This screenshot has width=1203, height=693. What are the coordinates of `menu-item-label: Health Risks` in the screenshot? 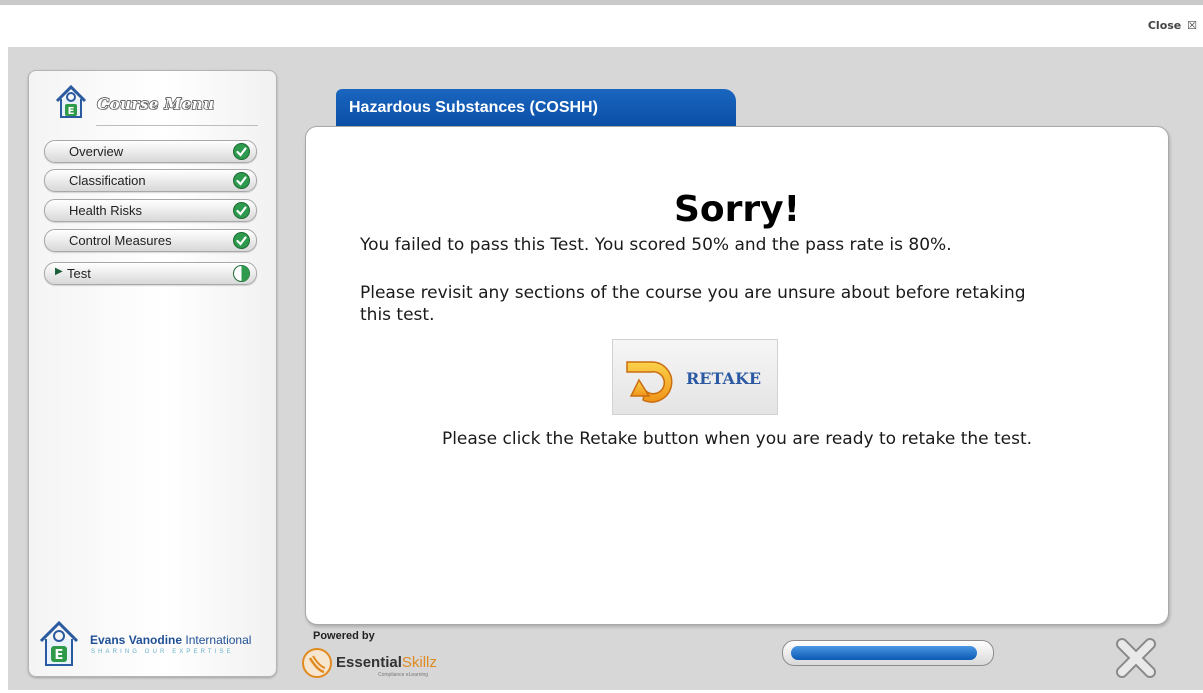 It's located at (105, 210).